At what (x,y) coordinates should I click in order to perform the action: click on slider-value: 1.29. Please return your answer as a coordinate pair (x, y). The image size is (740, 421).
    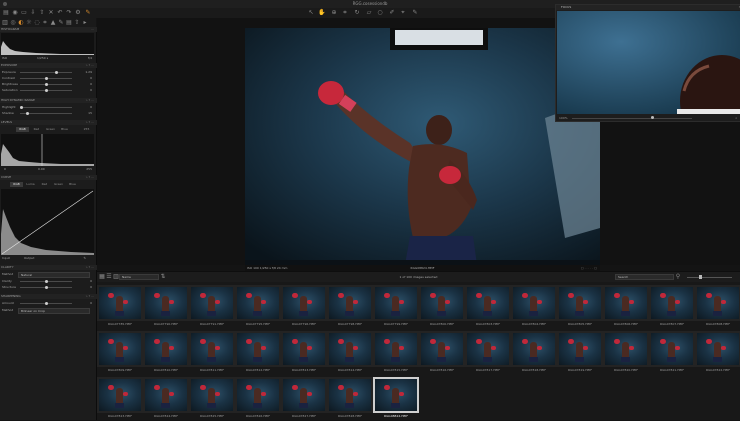
    Looking at the image, I should click on (88, 72).